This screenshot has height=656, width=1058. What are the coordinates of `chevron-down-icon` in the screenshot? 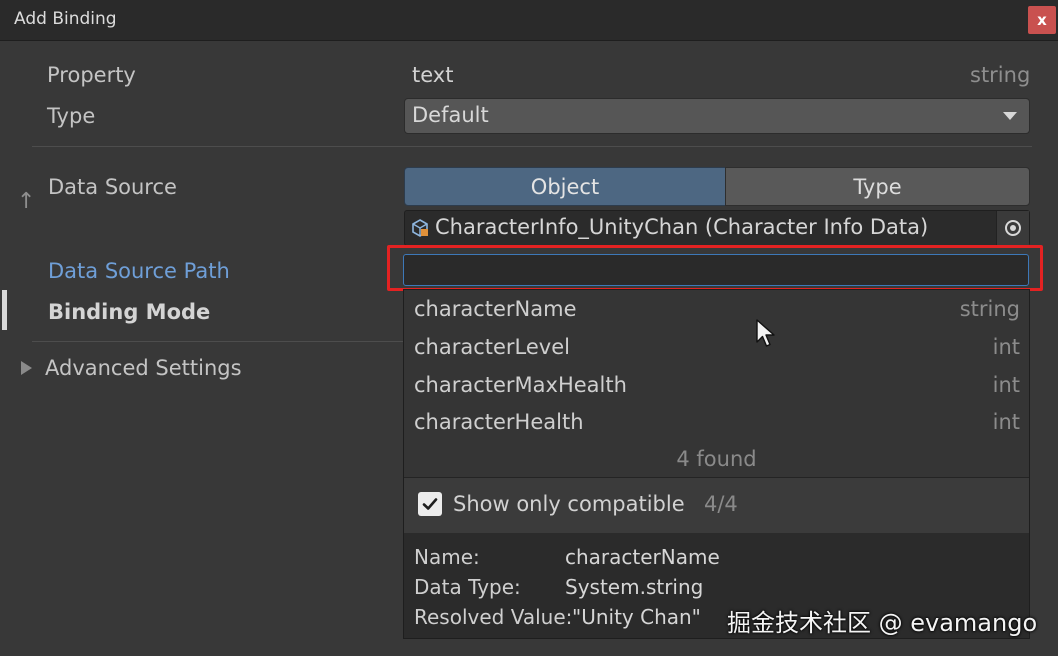 It's located at (1010, 116).